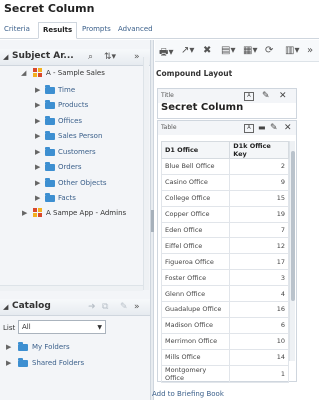 Image resolution: width=320 pixels, height=400 pixels. What do you see at coordinates (227, 128) in the screenshot?
I see `table-view-header: Table A ▬ ✎ ✕` at bounding box center [227, 128].